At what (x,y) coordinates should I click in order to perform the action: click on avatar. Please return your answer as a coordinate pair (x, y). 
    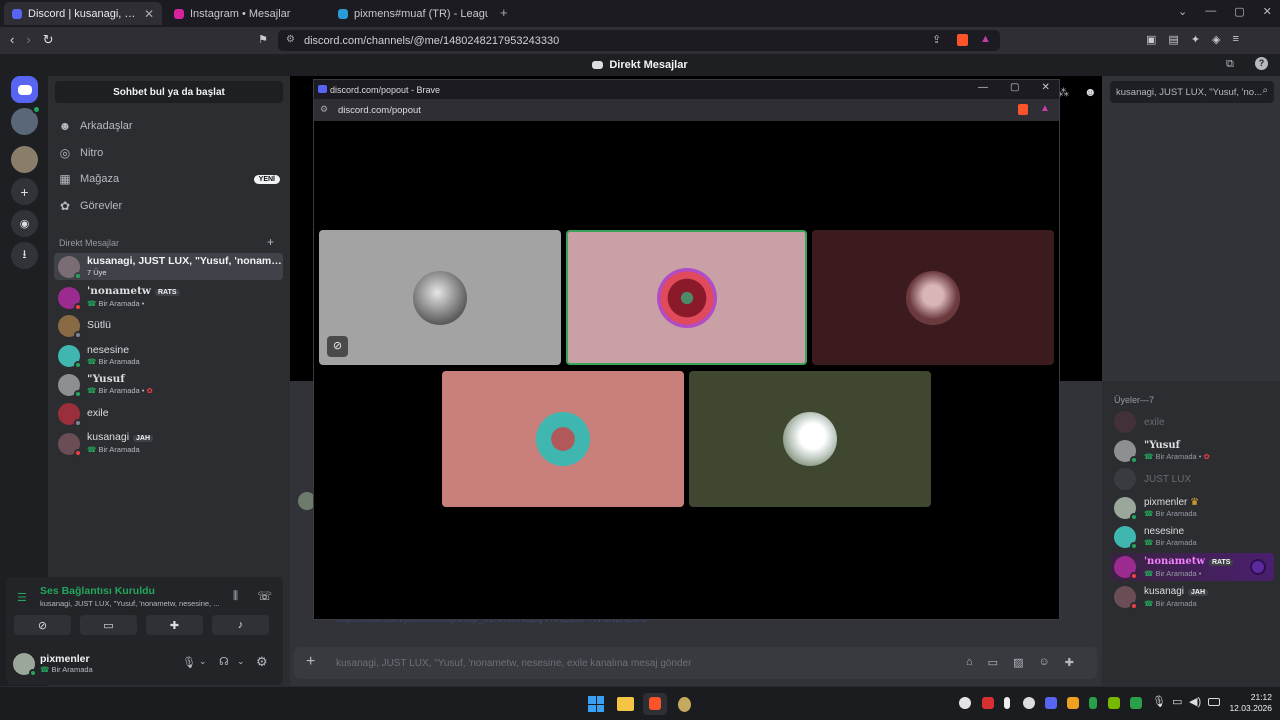
    Looking at the image, I should click on (25, 665).